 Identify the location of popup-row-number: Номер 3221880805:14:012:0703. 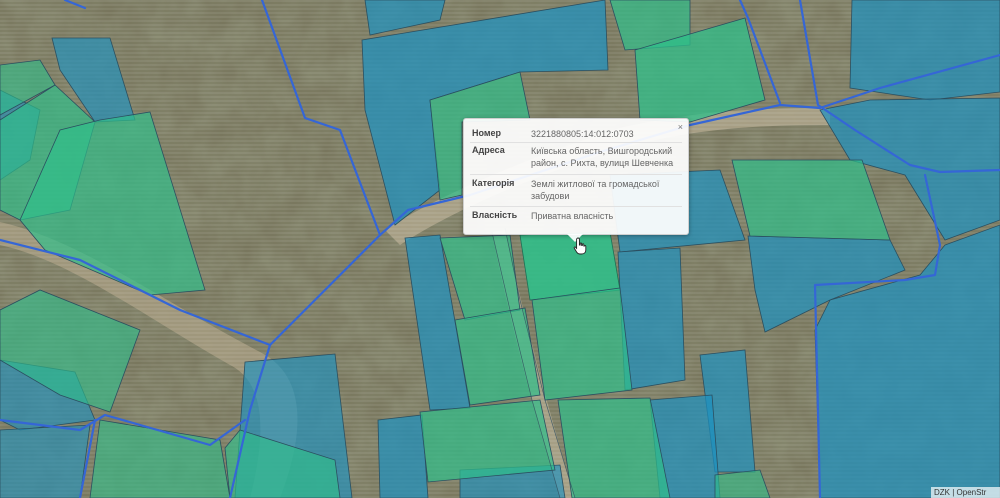
(576, 134).